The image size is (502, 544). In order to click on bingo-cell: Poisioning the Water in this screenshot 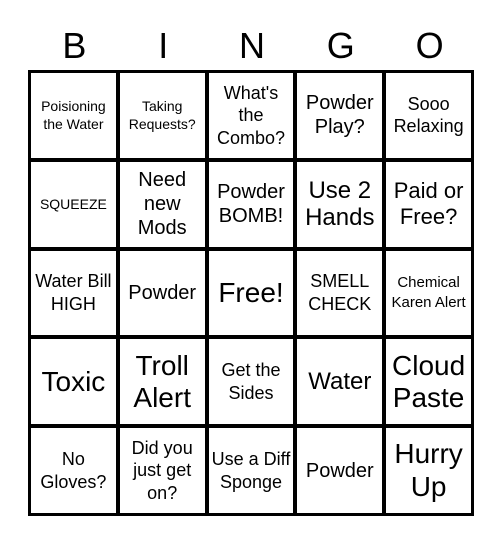, I will do `click(73, 115)`.